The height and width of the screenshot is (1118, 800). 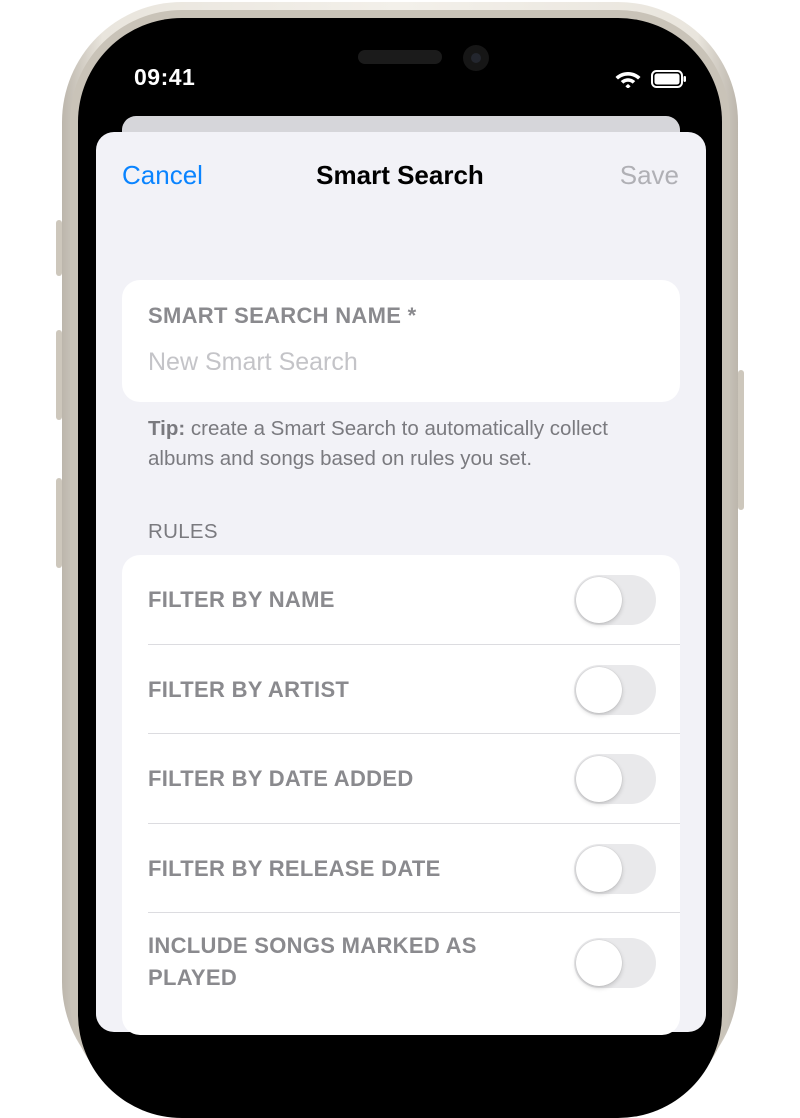 I want to click on speaker-grille, so click(x=400, y=57).